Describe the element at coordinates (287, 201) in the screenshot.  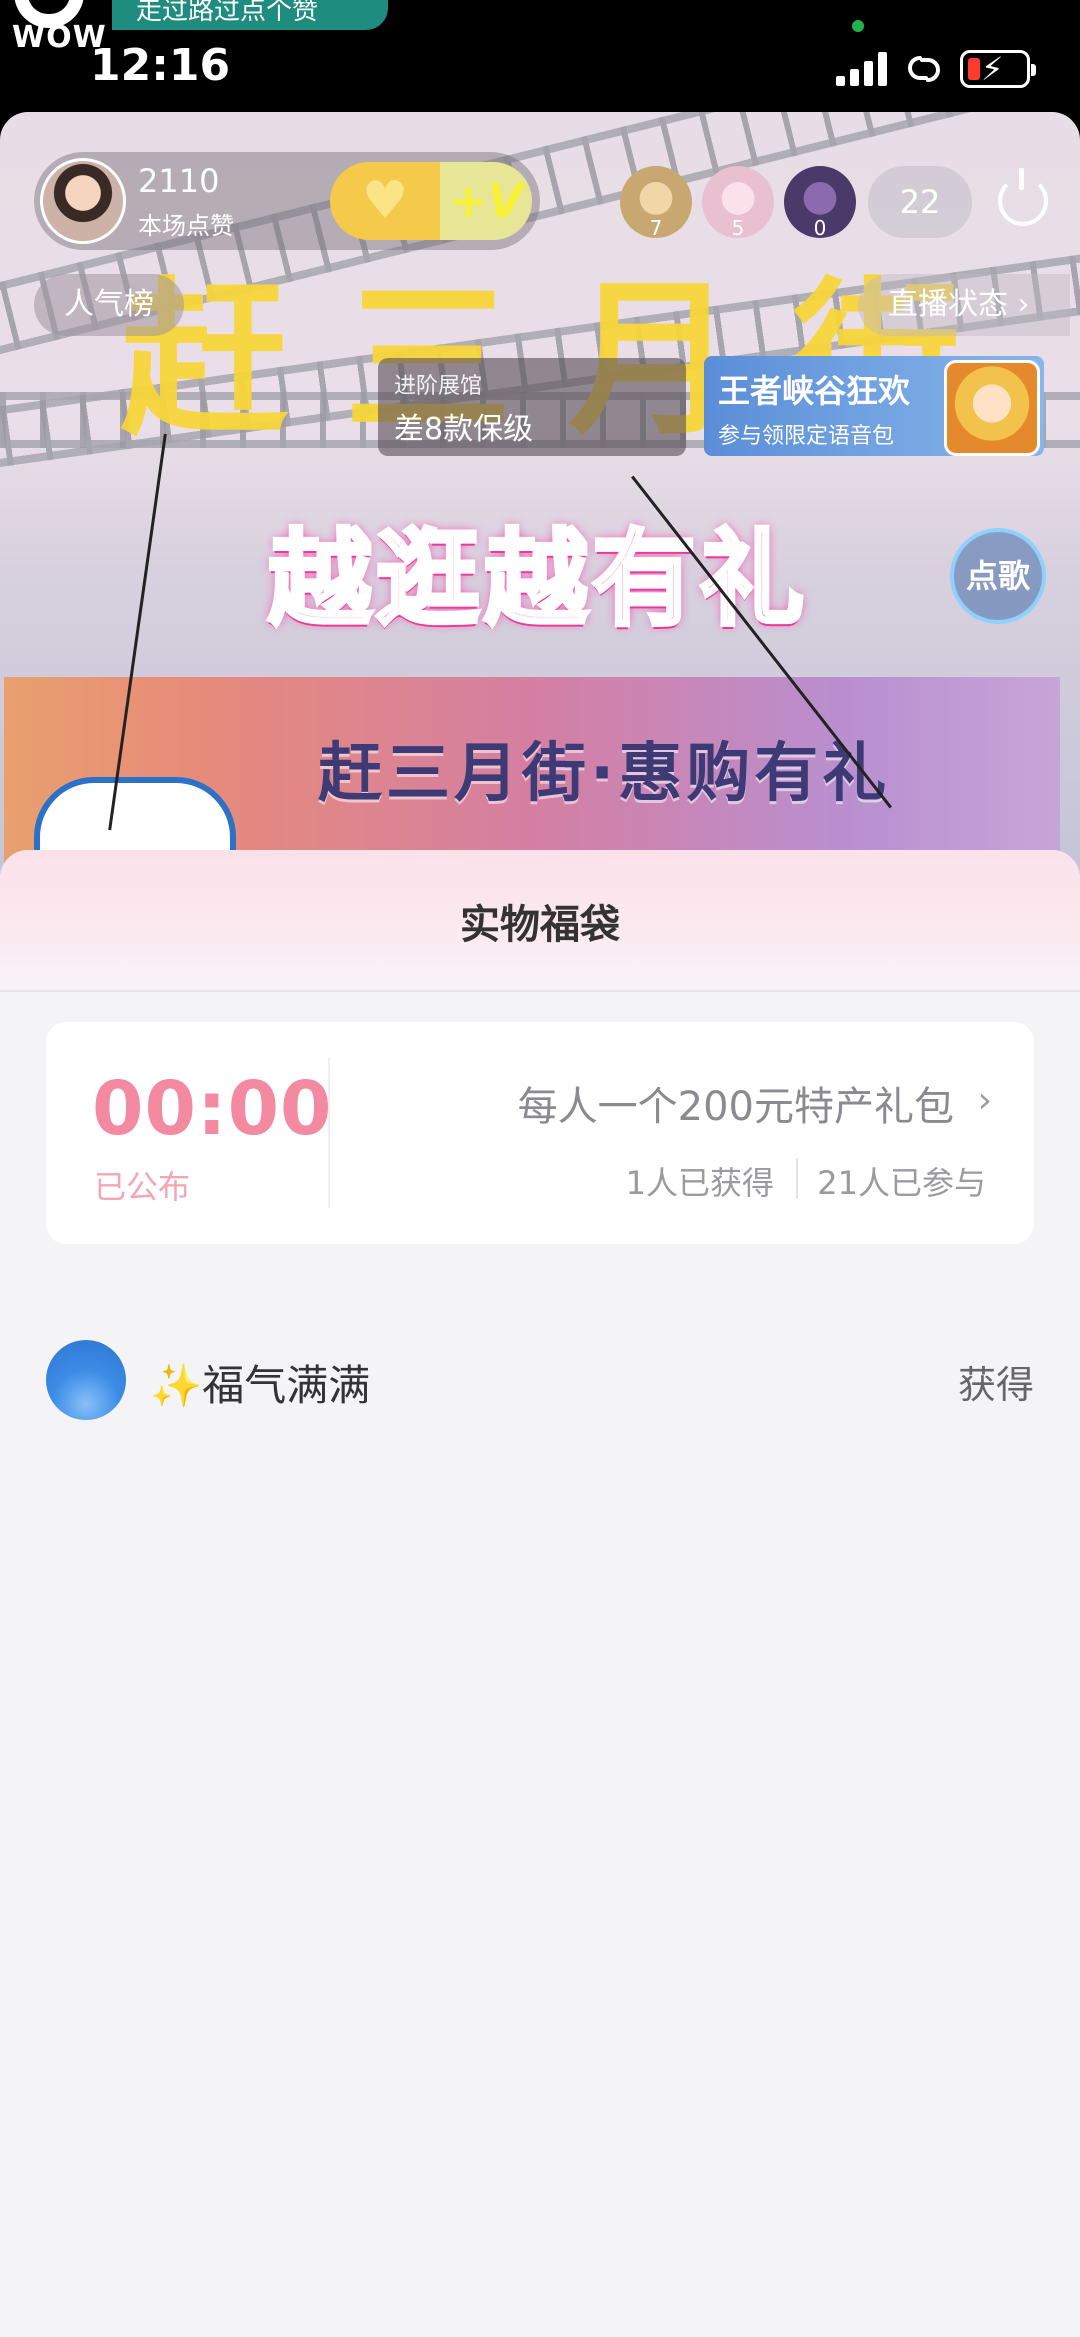
I see `host-info-pill: 2110 本场点赞 ♥ +V` at that location.